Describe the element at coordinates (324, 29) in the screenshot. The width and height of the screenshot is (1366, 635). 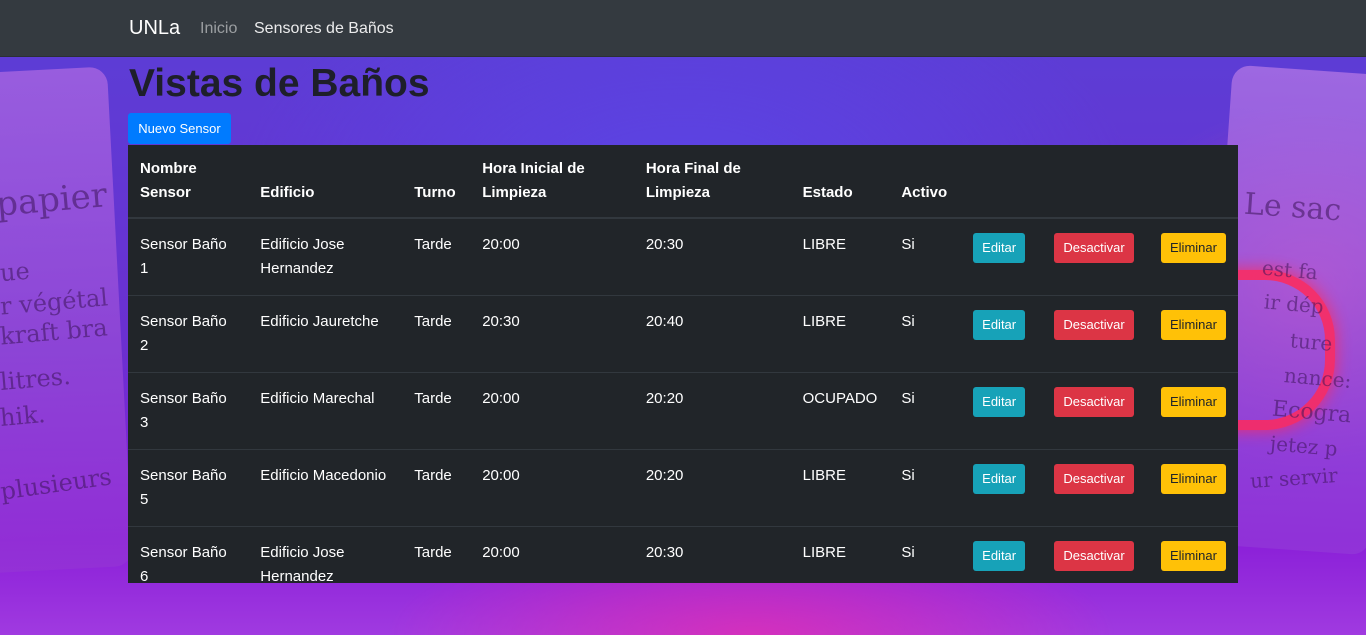
I see `nav-link-sensores: Sensores de Baños` at that location.